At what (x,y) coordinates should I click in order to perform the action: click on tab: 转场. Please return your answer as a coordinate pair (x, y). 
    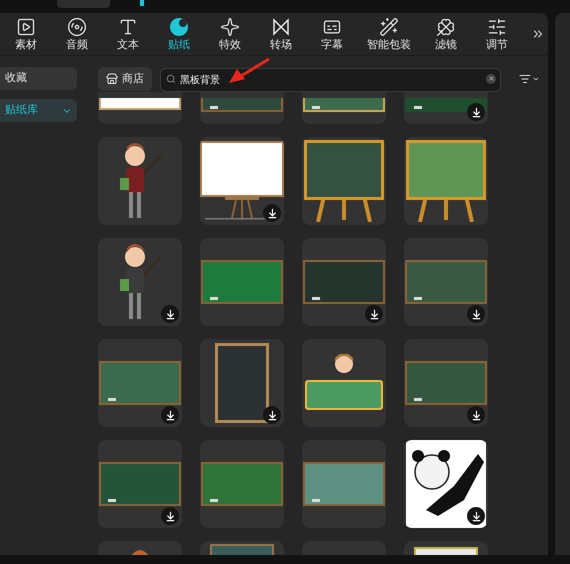
    Looking at the image, I should click on (281, 34).